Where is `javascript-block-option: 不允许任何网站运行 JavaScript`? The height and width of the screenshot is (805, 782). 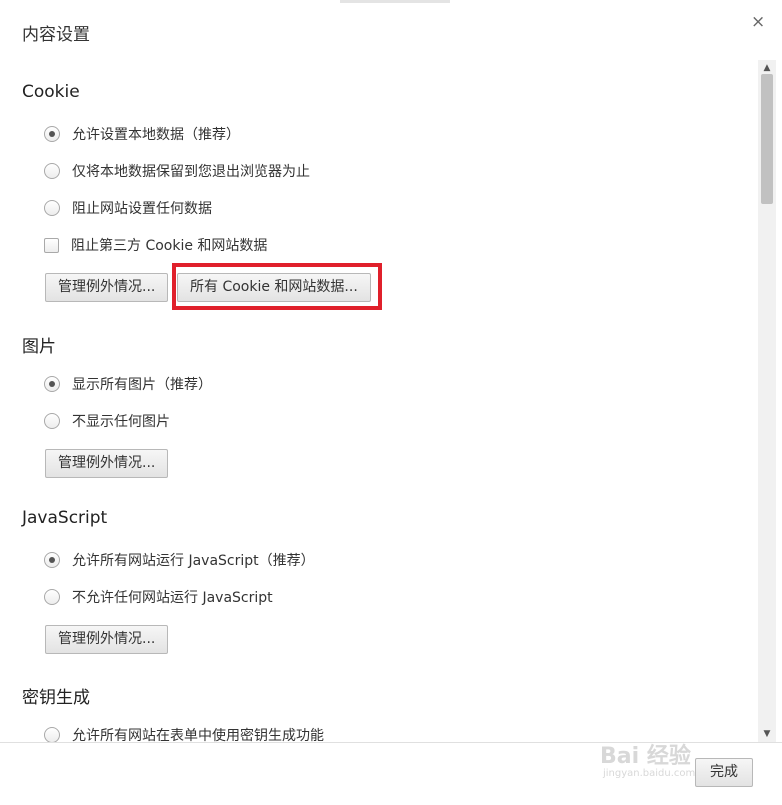
javascript-block-option: 不允许任何网站运行 JavaScript is located at coordinates (158, 597).